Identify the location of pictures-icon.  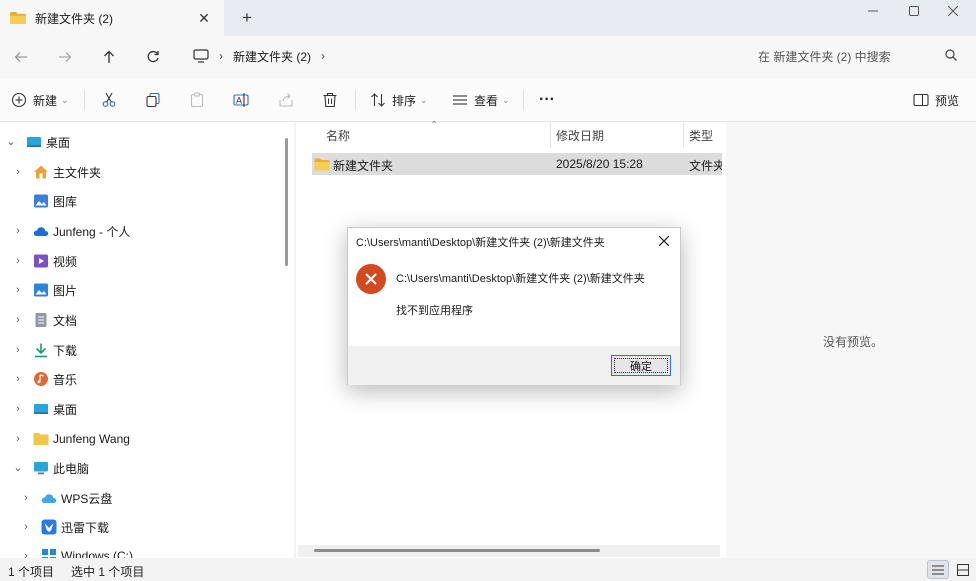
(41, 290).